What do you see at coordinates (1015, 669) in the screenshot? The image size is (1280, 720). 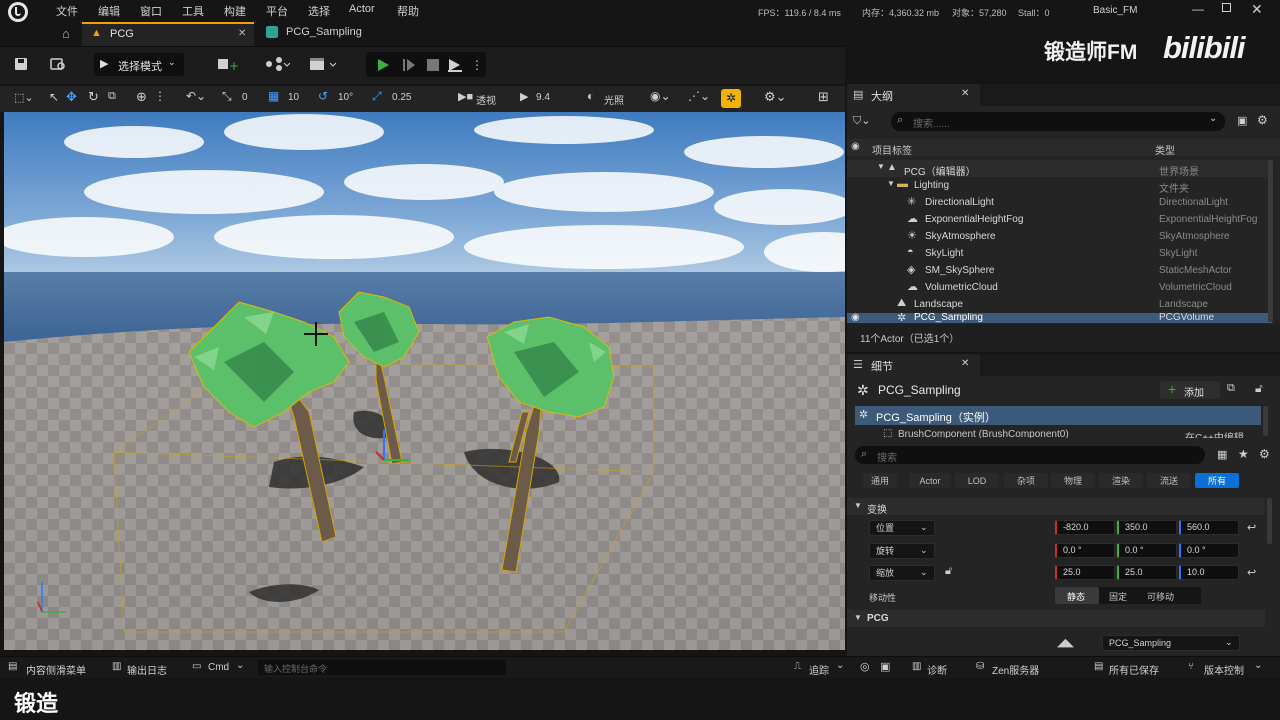 I see `zen-server-button: Zen服务器` at bounding box center [1015, 669].